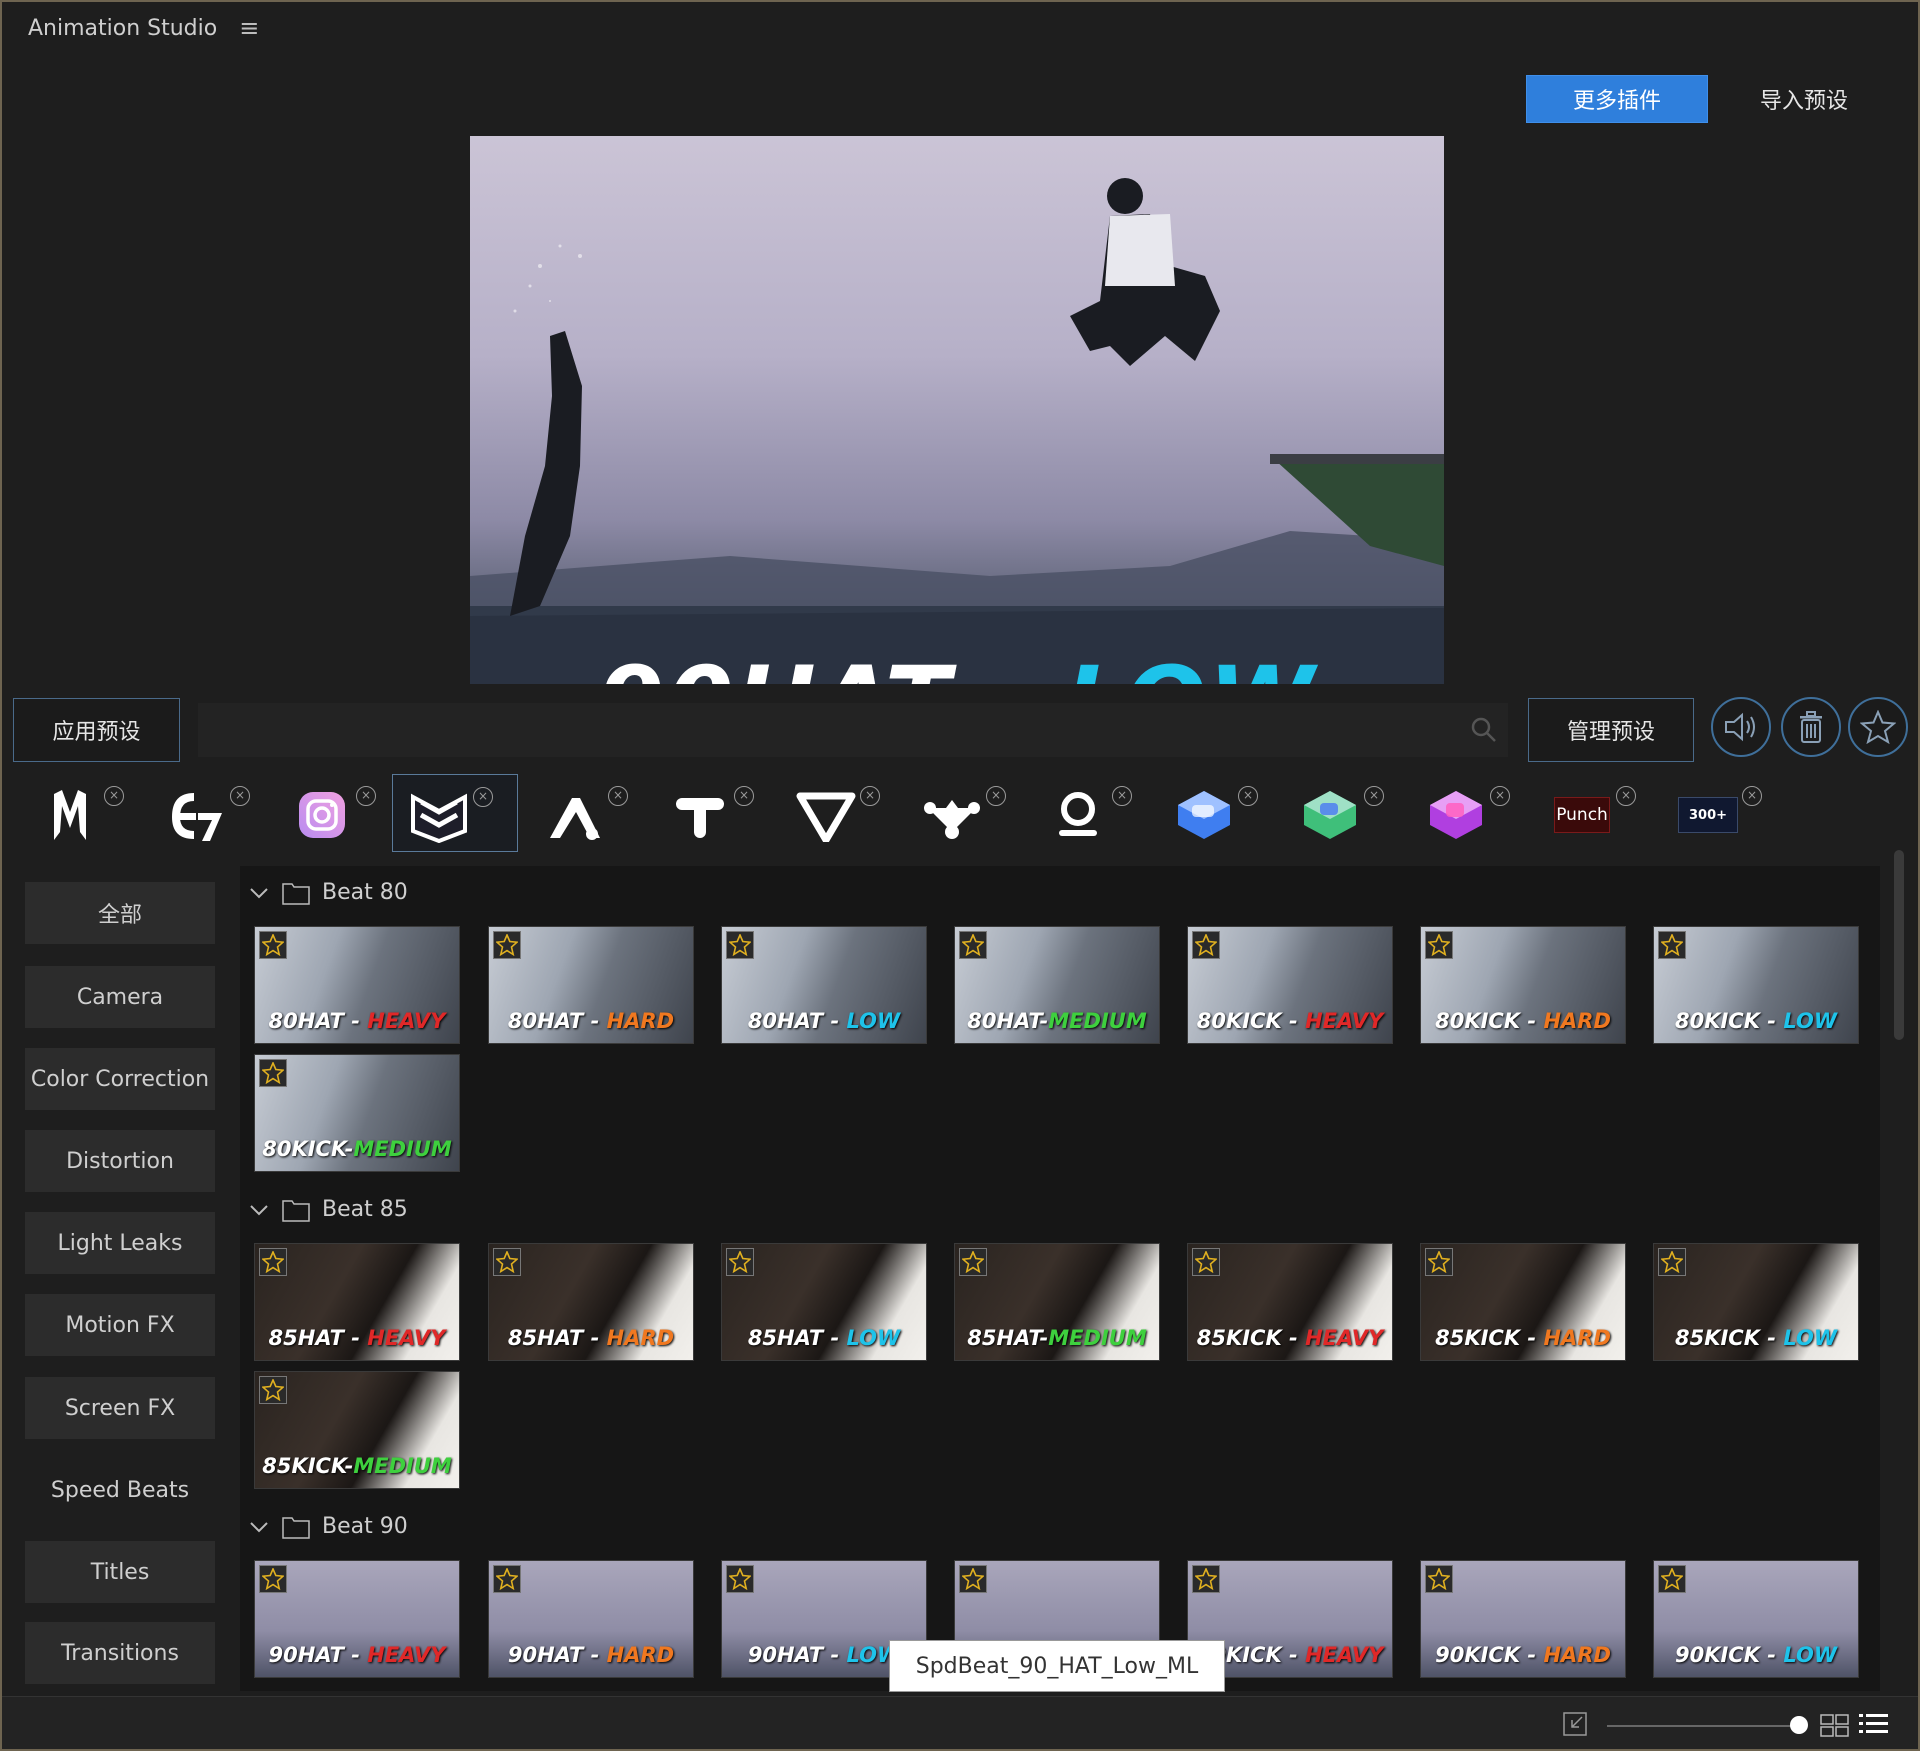 The image size is (1920, 1751). What do you see at coordinates (455, 813) in the screenshot?
I see `plugin-tab-chevron-active: ×` at bounding box center [455, 813].